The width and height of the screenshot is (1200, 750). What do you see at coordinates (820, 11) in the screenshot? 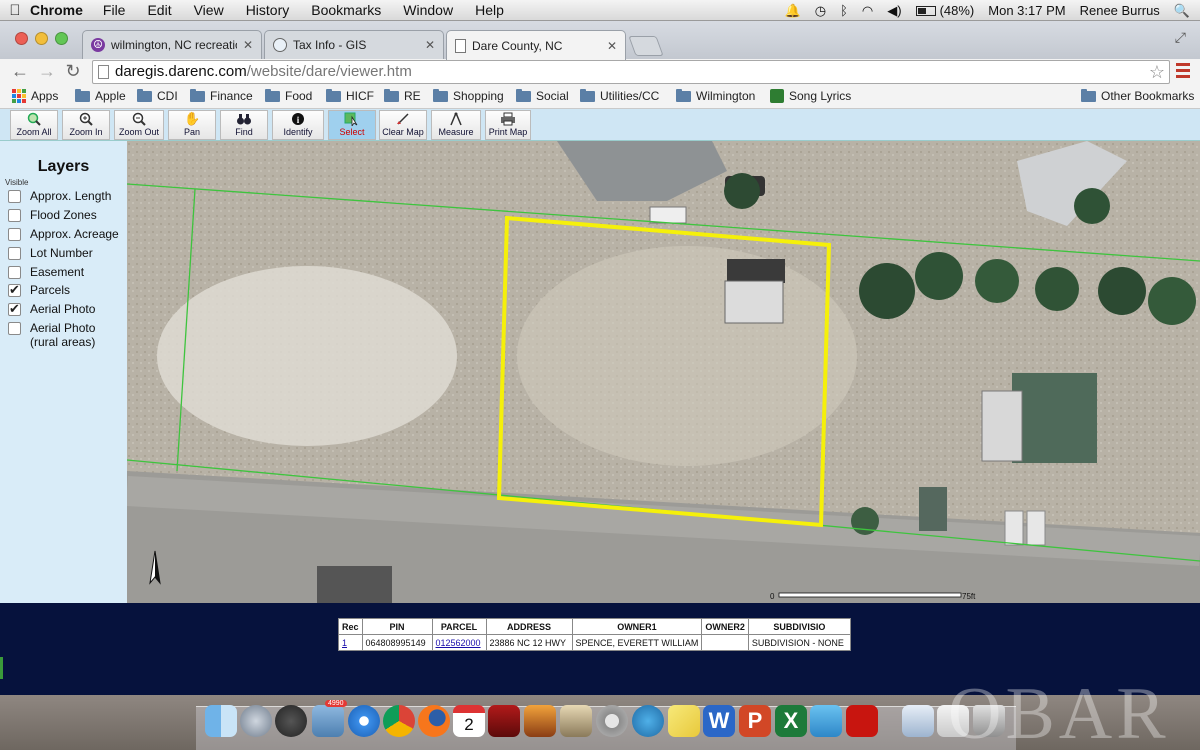
I see `time-machine-icon: ◷` at bounding box center [820, 11].